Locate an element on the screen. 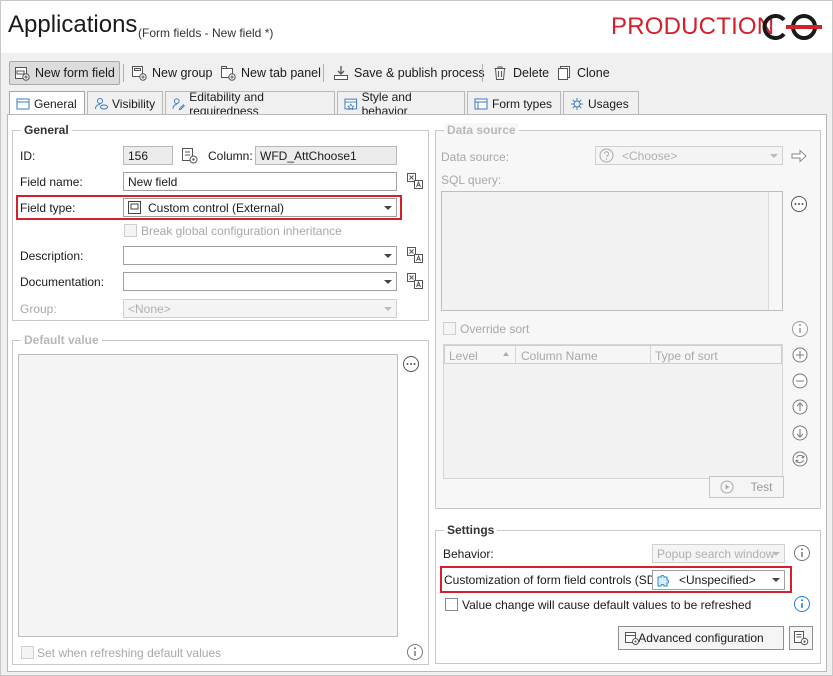 The height and width of the screenshot is (676, 833). editability-icon is located at coordinates (178, 103).